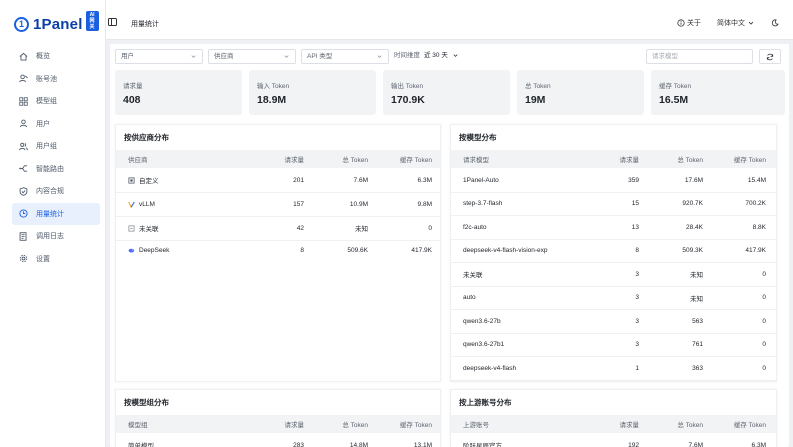 This screenshot has height=447, width=793. What do you see at coordinates (689, 23) in the screenshot?
I see `about-button: 关于` at bounding box center [689, 23].